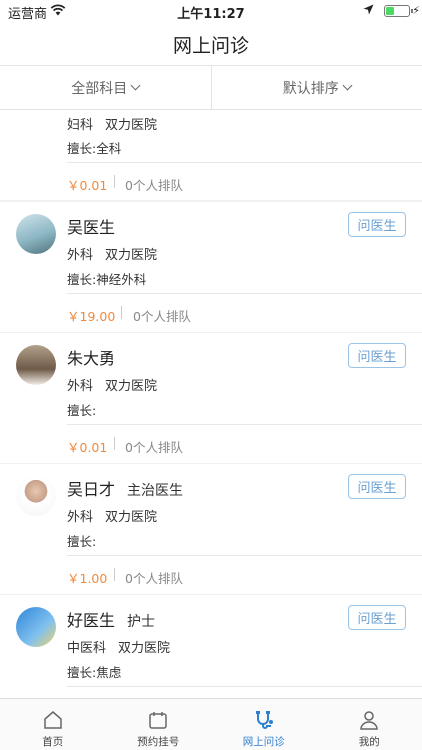 Image resolution: width=422 pixels, height=750 pixels. What do you see at coordinates (264, 720) in the screenshot?
I see `consult-icon` at bounding box center [264, 720].